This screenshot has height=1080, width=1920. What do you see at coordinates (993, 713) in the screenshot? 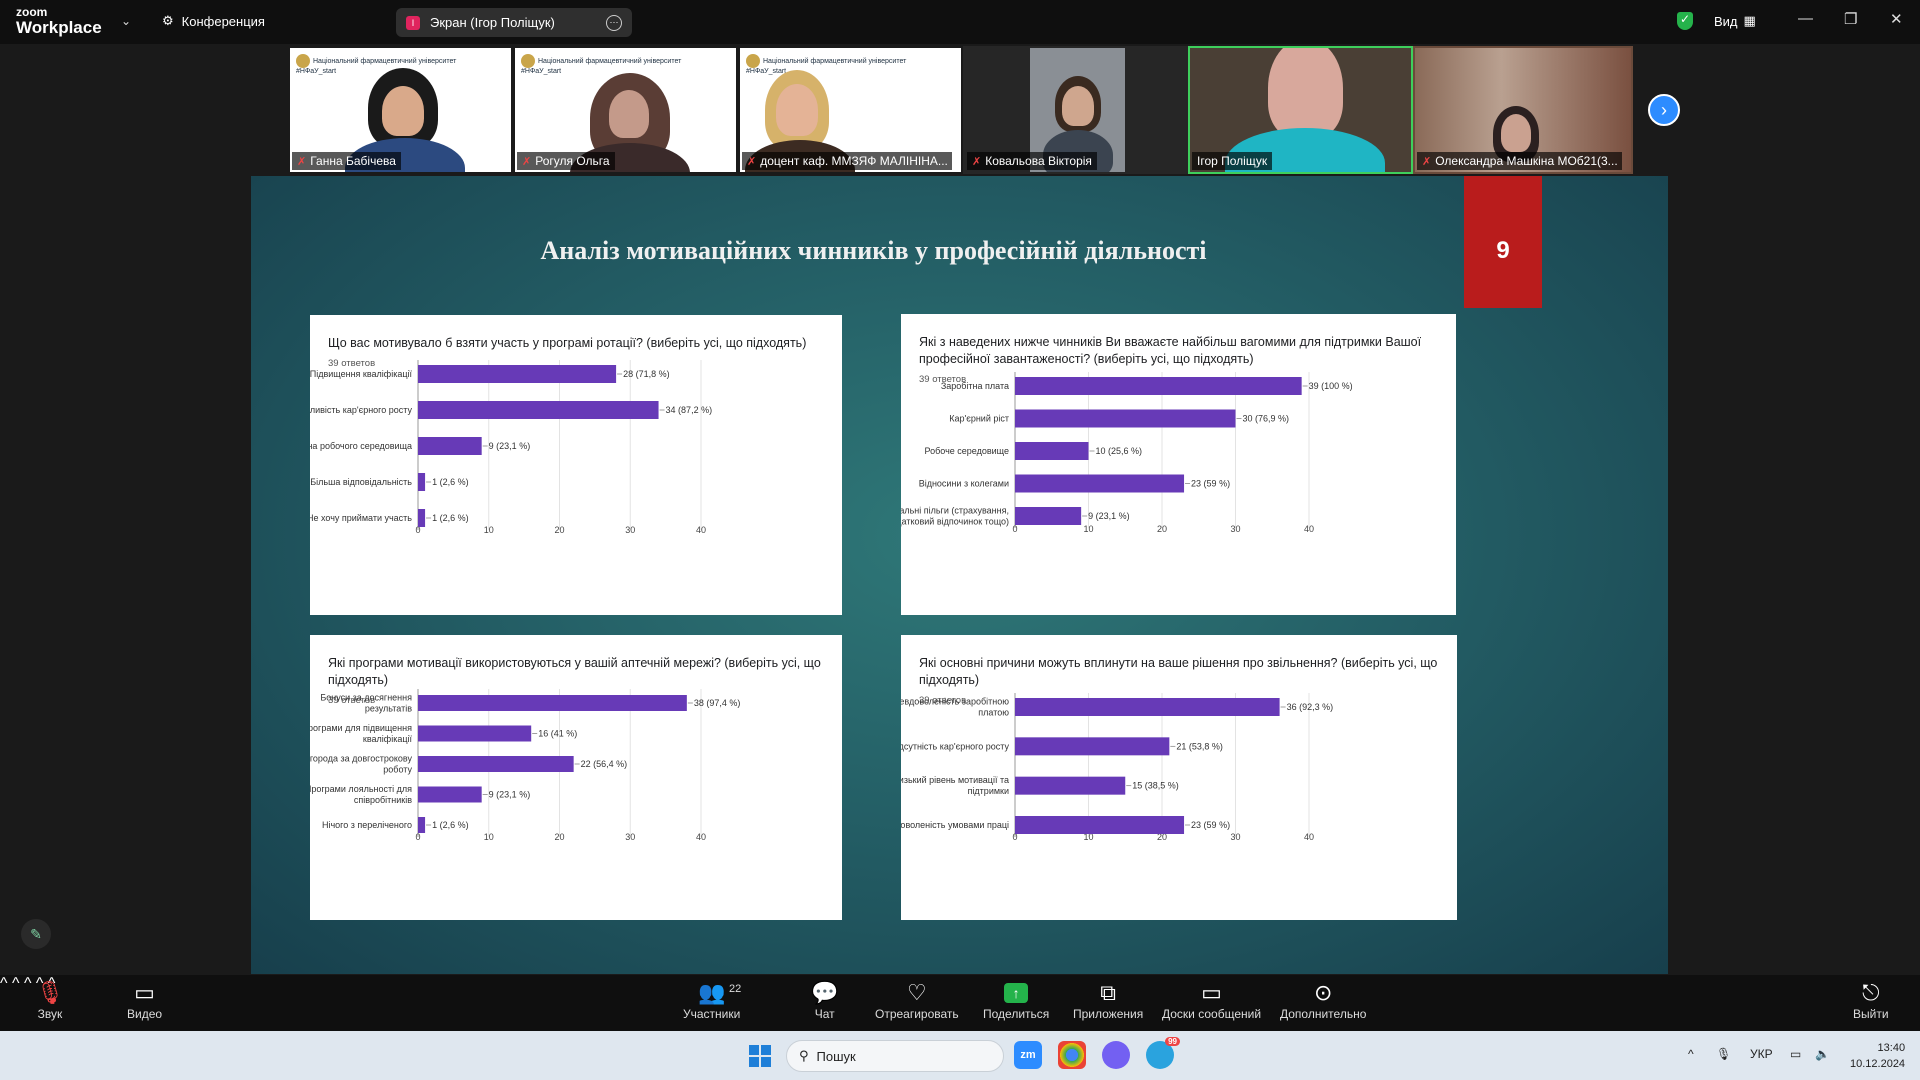
I see `category-label: платою` at bounding box center [993, 713].